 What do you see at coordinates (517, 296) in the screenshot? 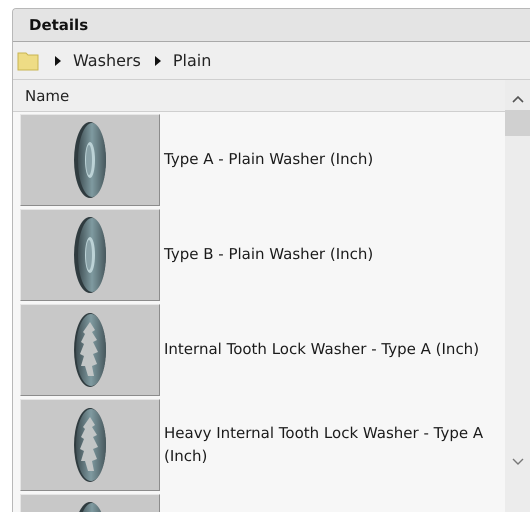
I see `scrollbar` at bounding box center [517, 296].